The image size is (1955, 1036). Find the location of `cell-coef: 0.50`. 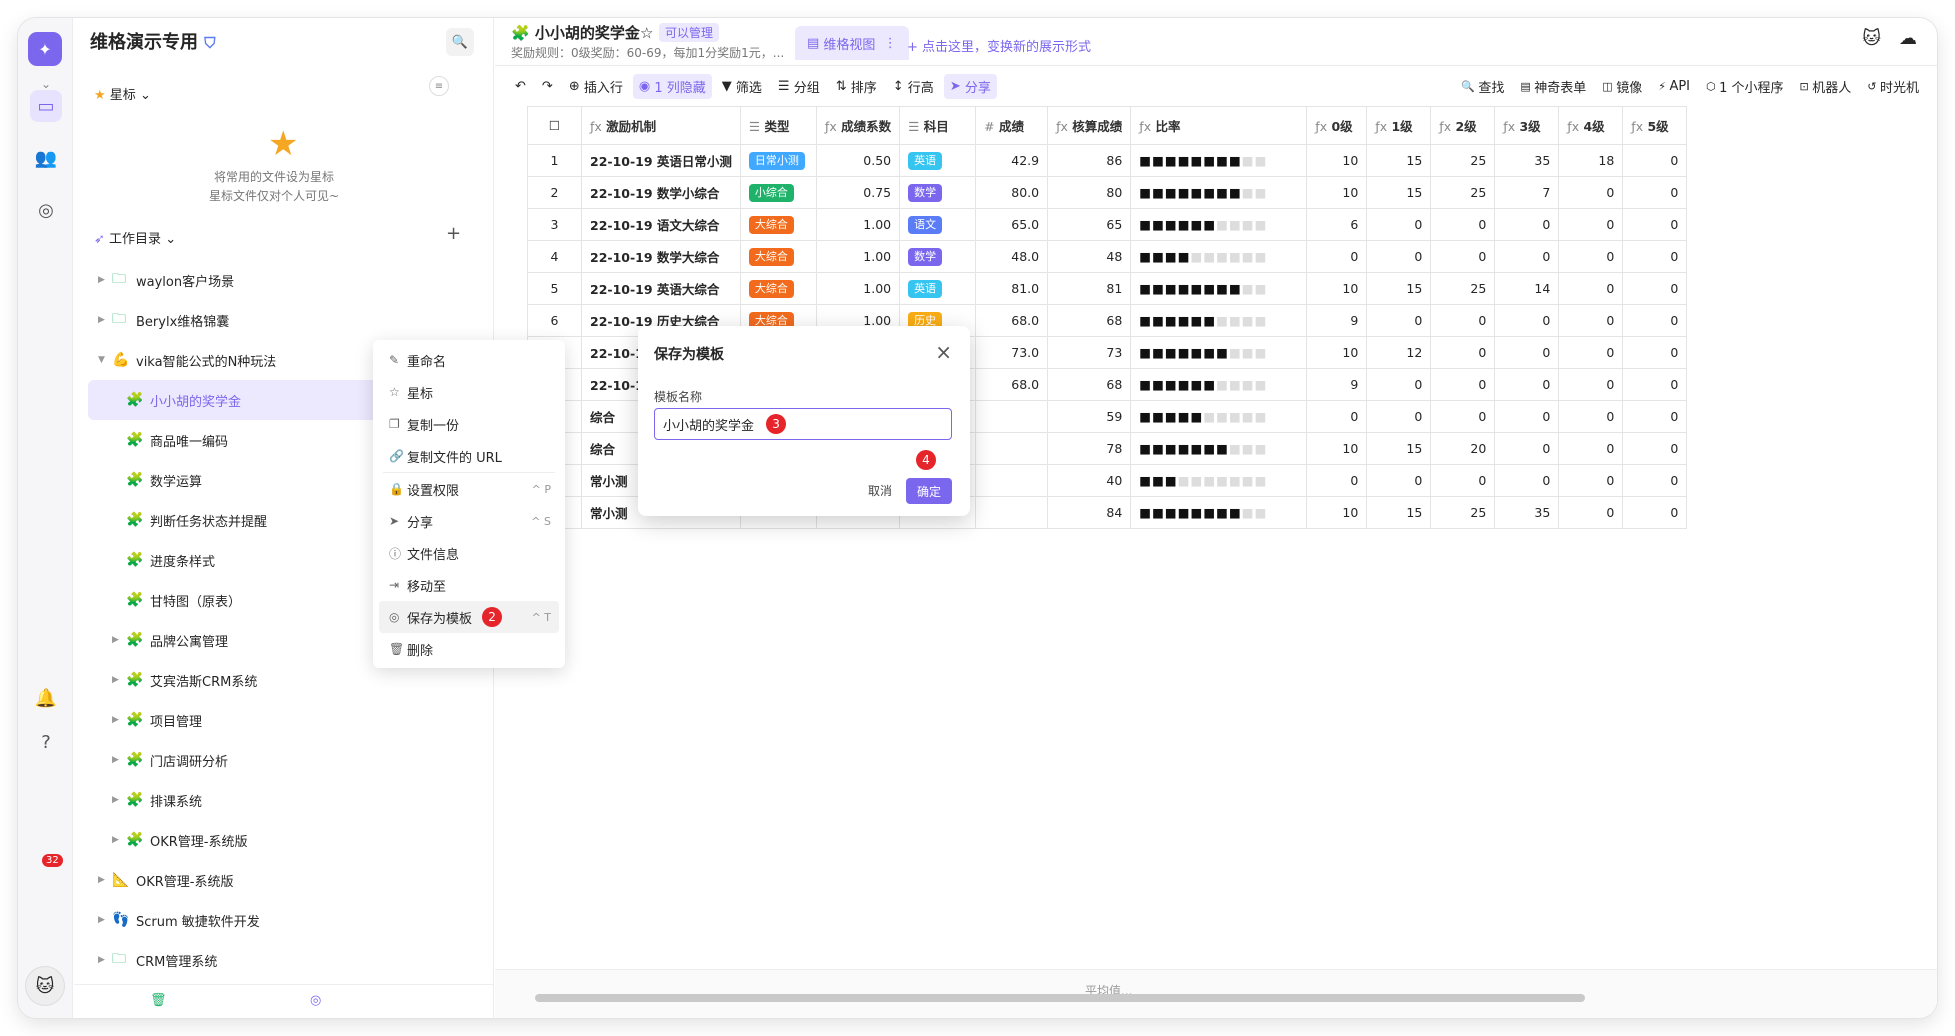

cell-coef: 0.50 is located at coordinates (858, 160).